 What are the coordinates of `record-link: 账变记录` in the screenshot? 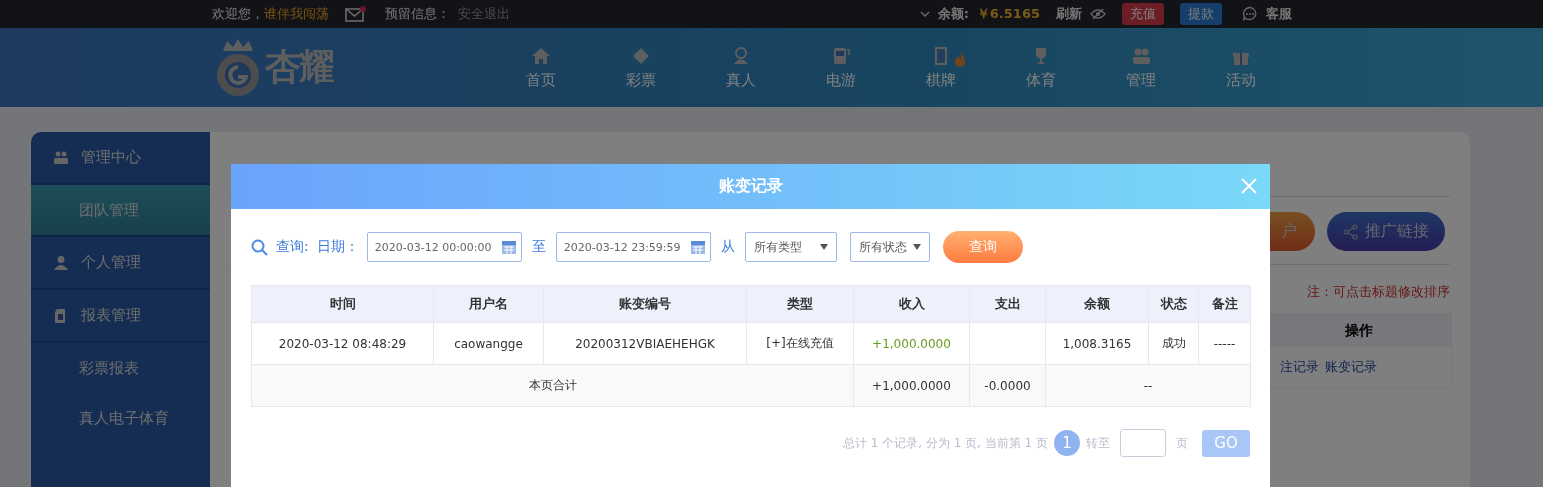 It's located at (1351, 367).